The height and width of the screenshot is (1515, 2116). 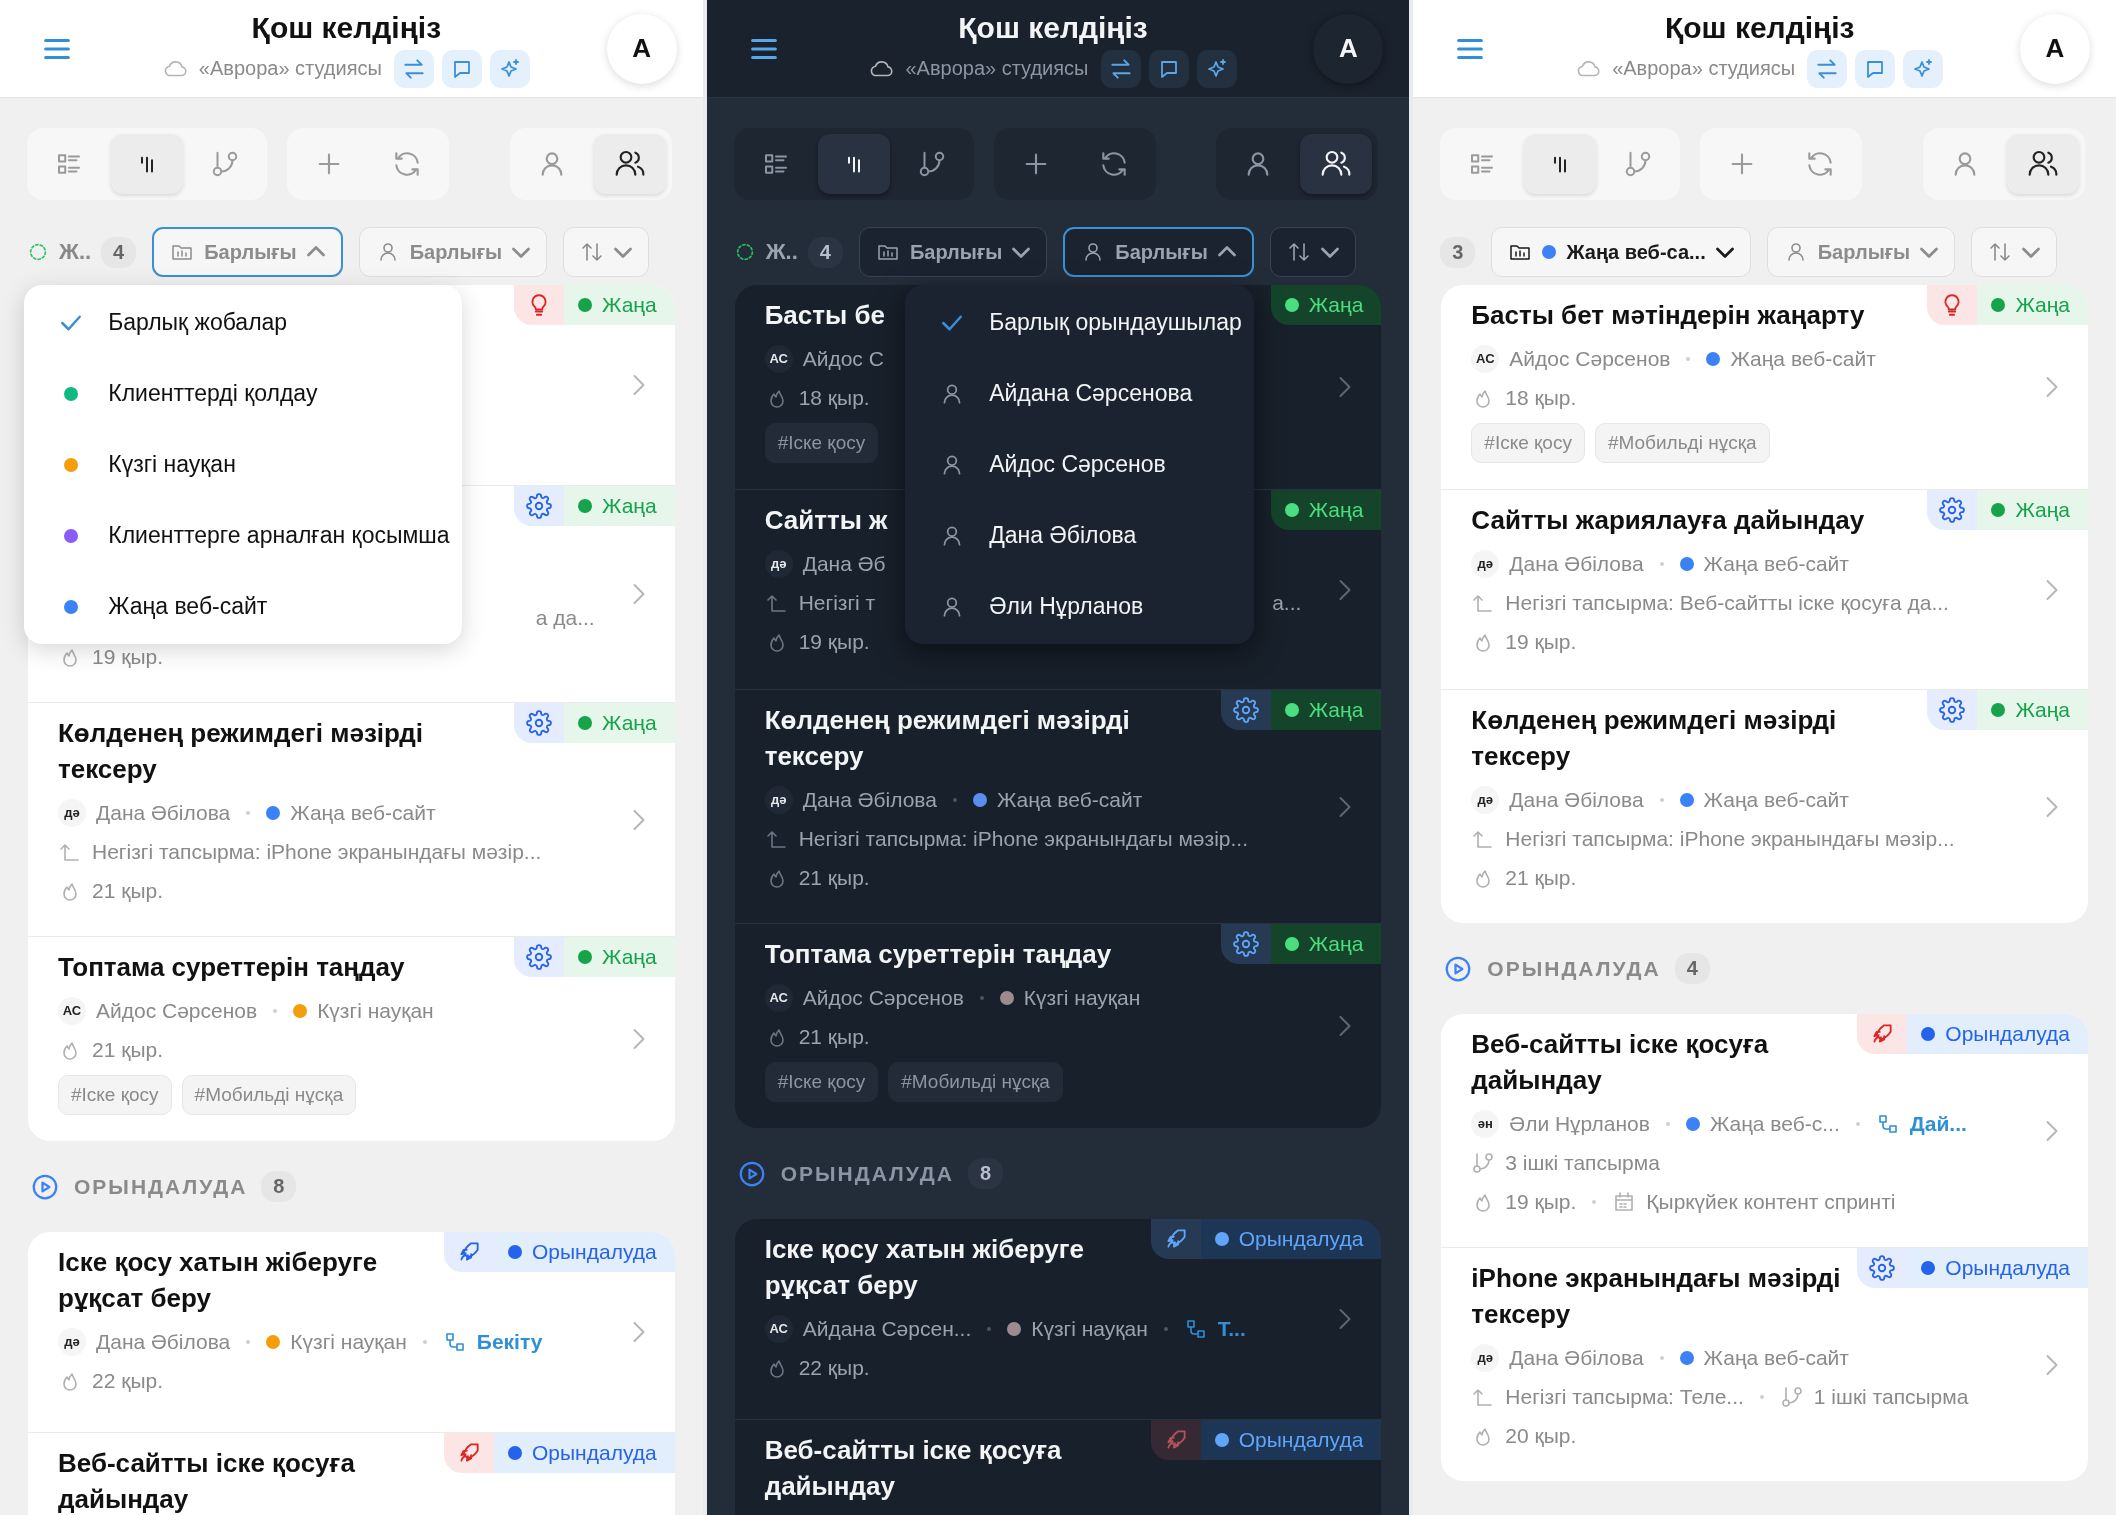 I want to click on menu-item: Айдана Сәрсенова, so click(x=1079, y=393).